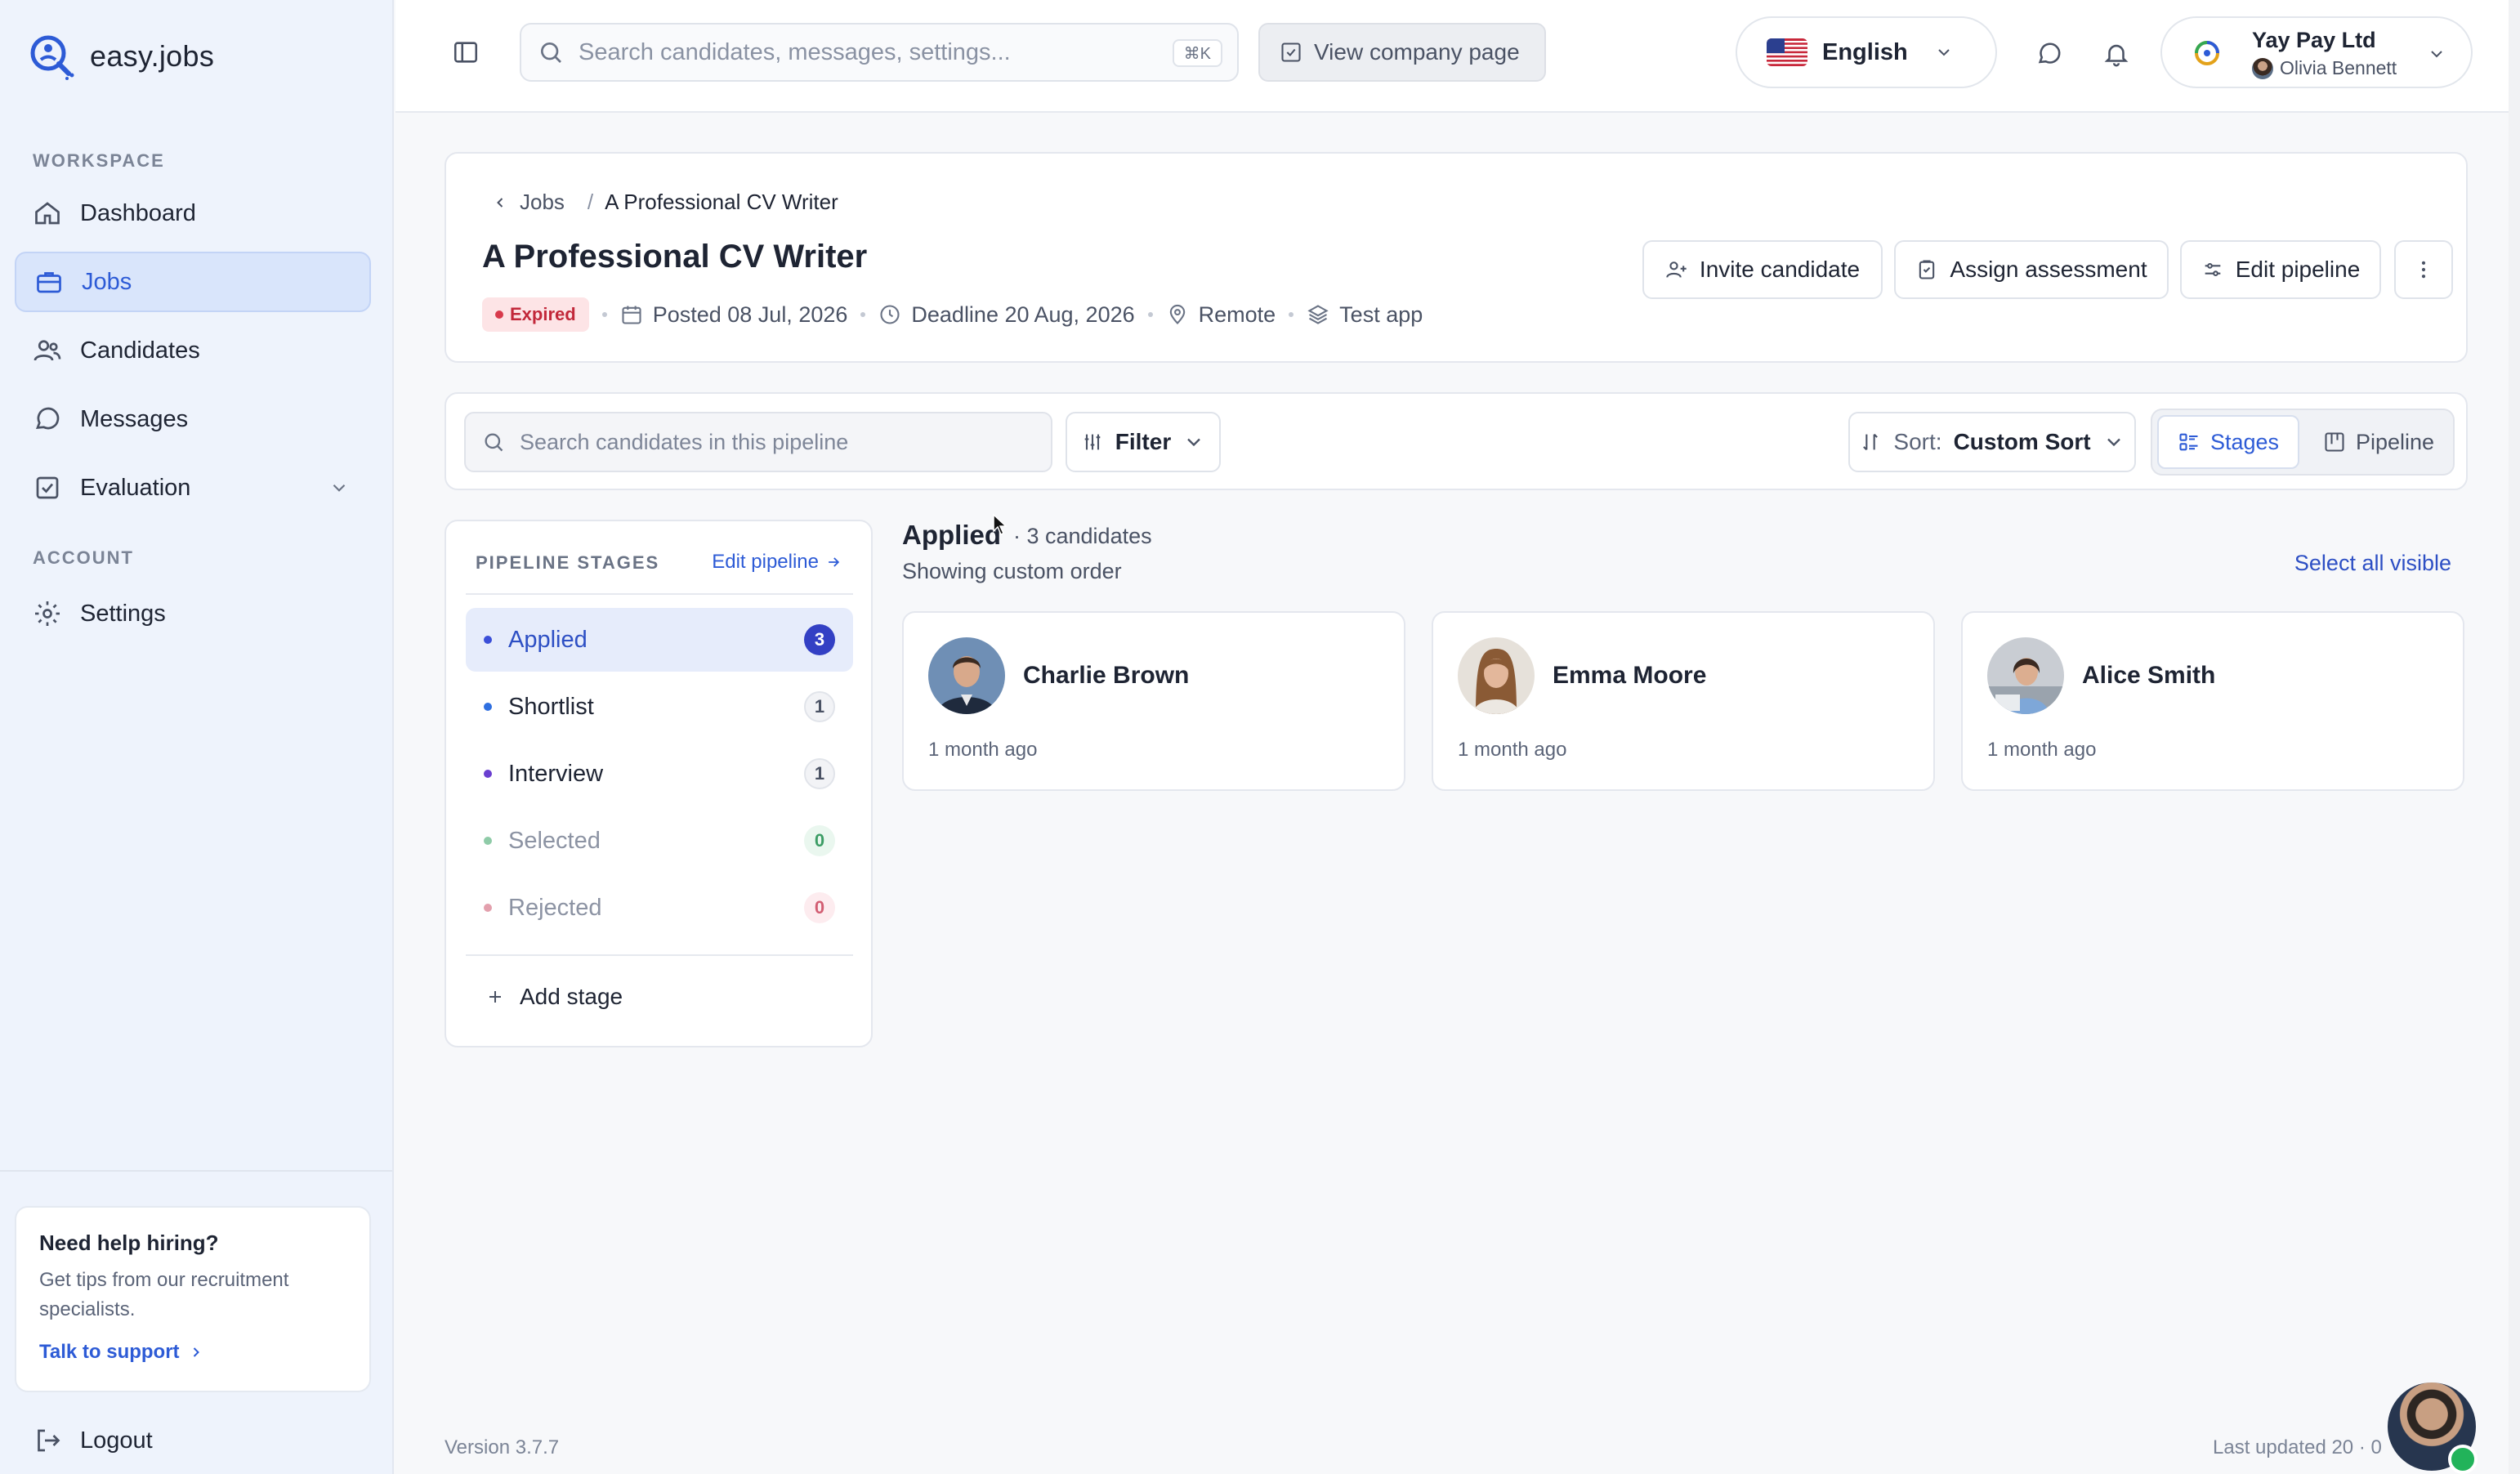 The width and height of the screenshot is (2520, 1474). What do you see at coordinates (568, 562) in the screenshot?
I see `stages-heading: PIPELINE STAGES` at bounding box center [568, 562].